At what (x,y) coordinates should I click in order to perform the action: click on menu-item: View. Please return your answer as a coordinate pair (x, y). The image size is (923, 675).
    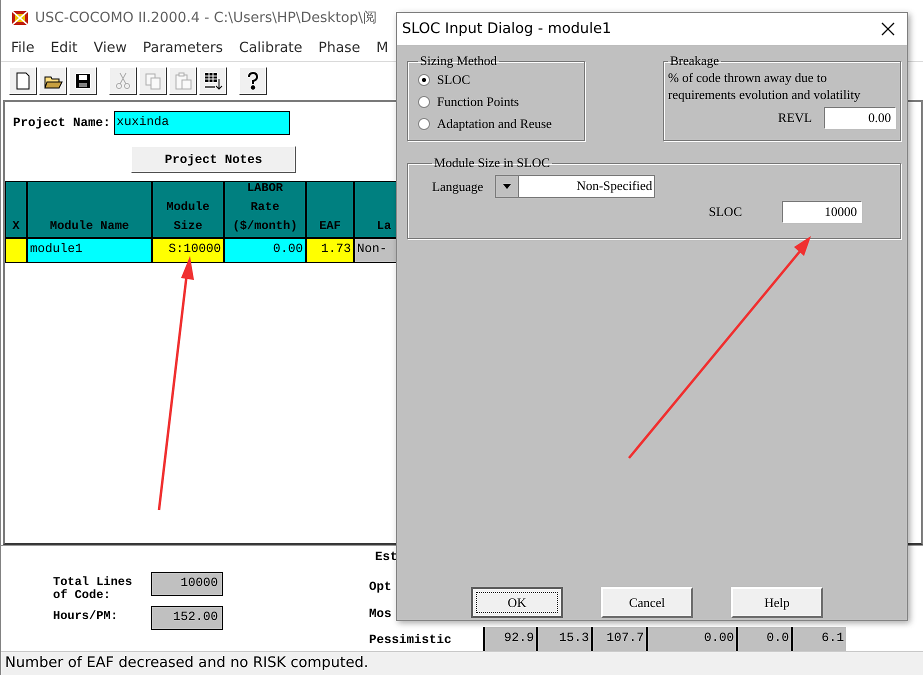
    Looking at the image, I should click on (110, 48).